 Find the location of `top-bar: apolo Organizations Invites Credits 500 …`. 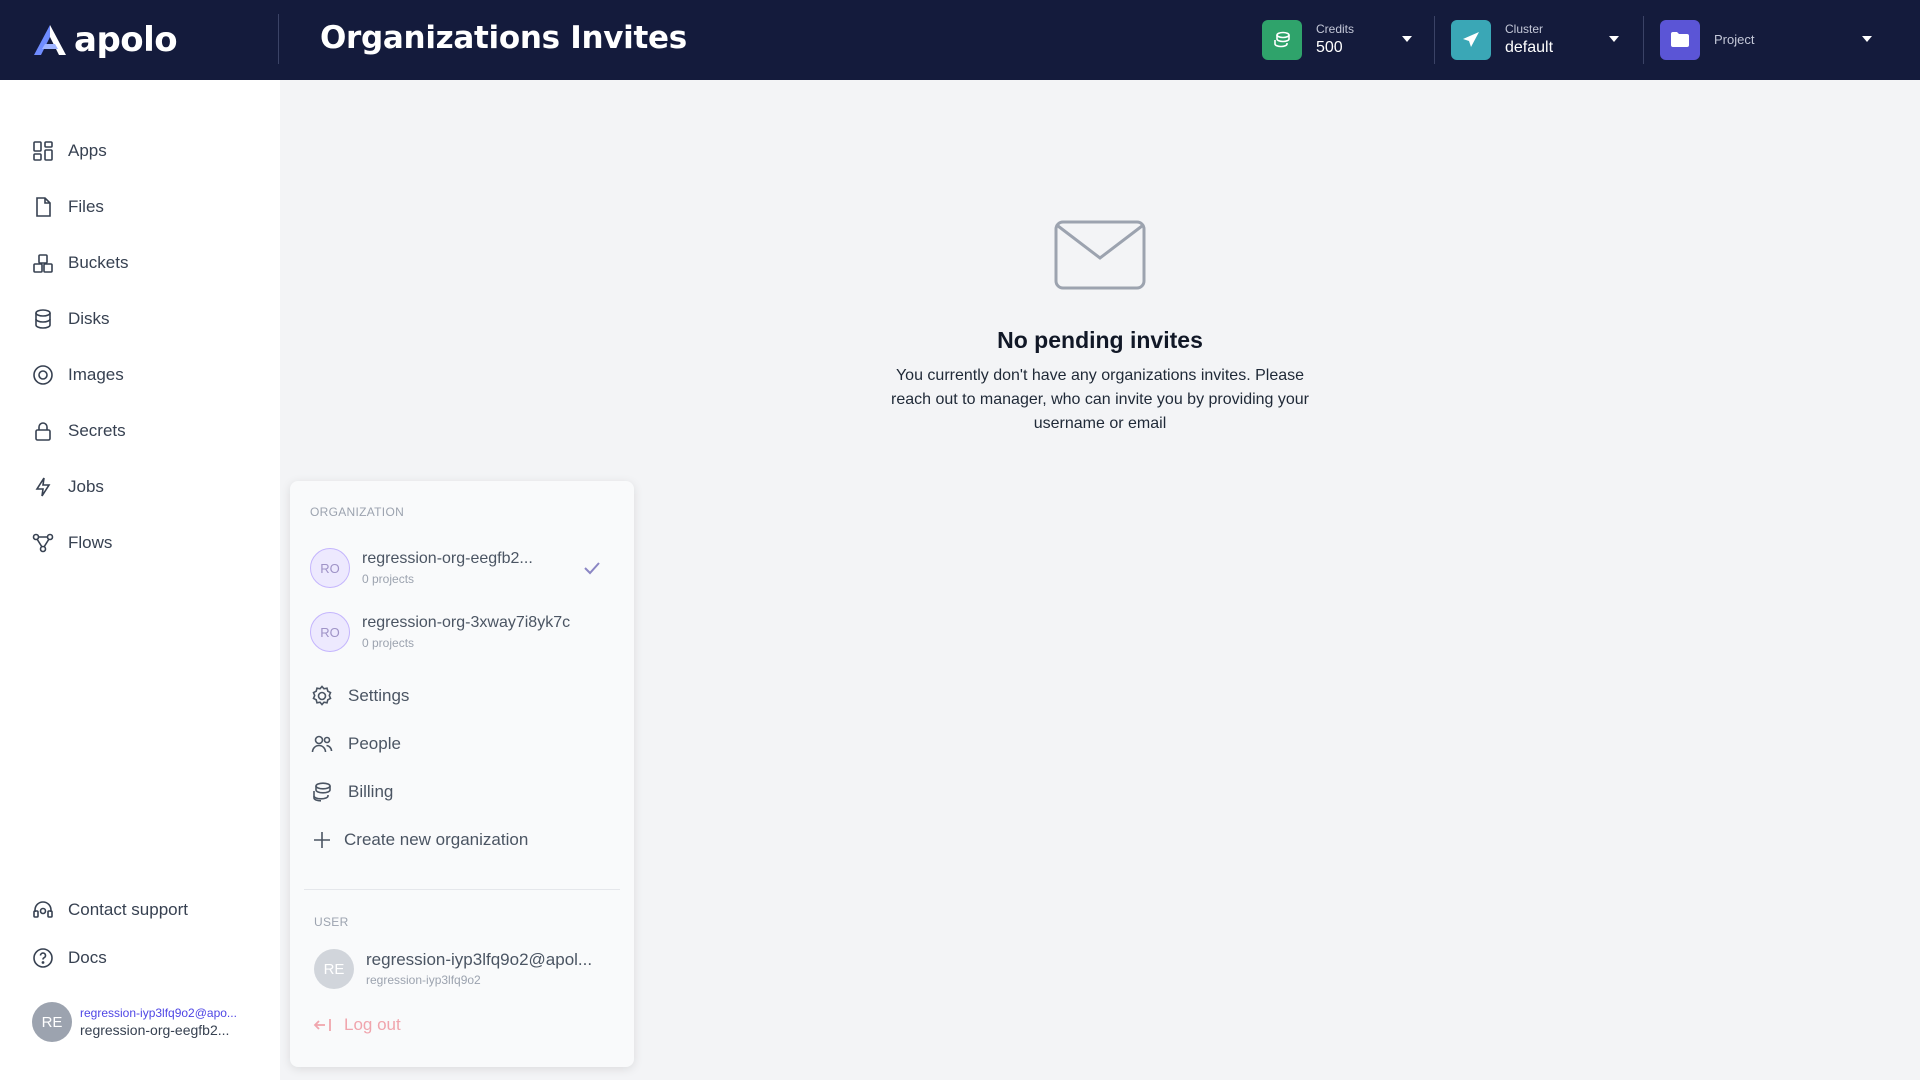

top-bar: apolo Organizations Invites Credits 500 … is located at coordinates (960, 40).